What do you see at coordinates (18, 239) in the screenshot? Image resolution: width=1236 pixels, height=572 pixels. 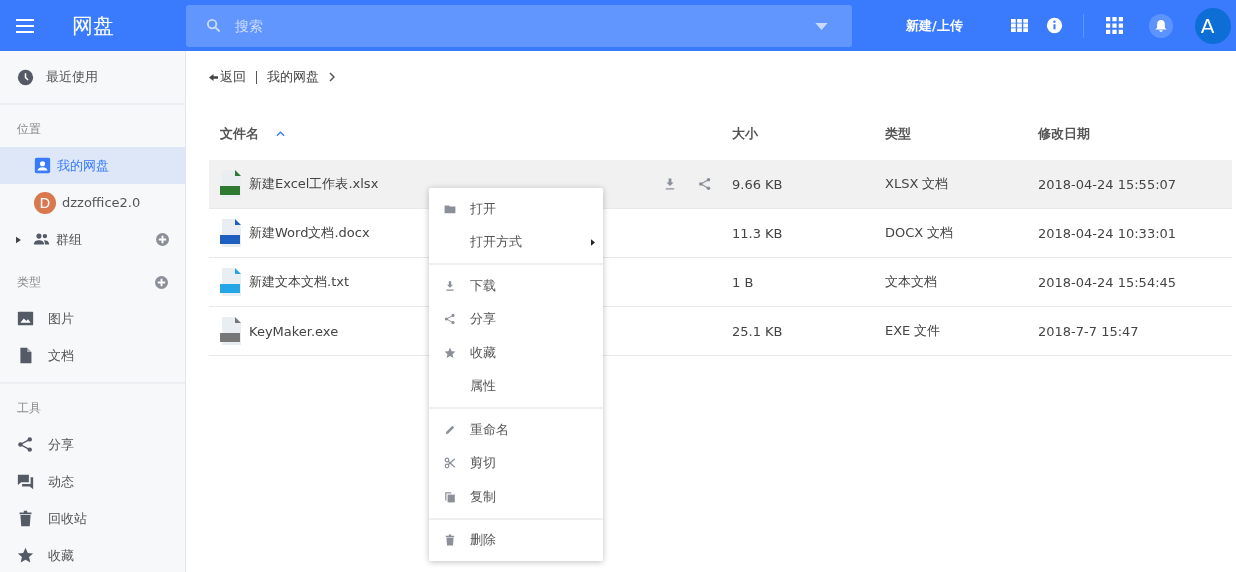 I see `expand-caret-icon` at bounding box center [18, 239].